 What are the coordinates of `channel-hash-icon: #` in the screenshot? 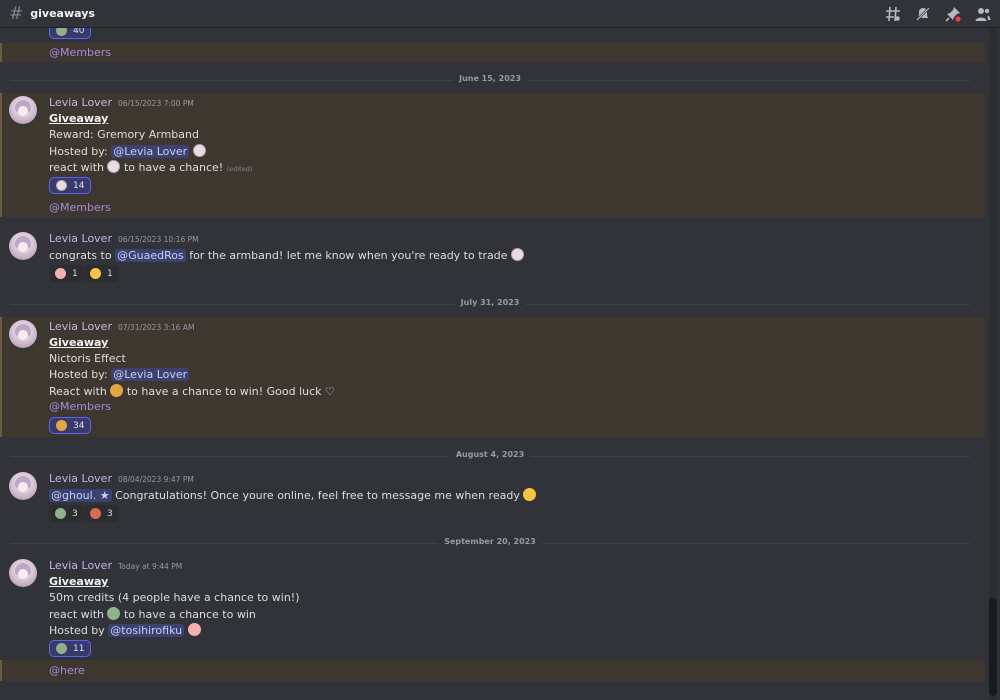 It's located at (16, 13).